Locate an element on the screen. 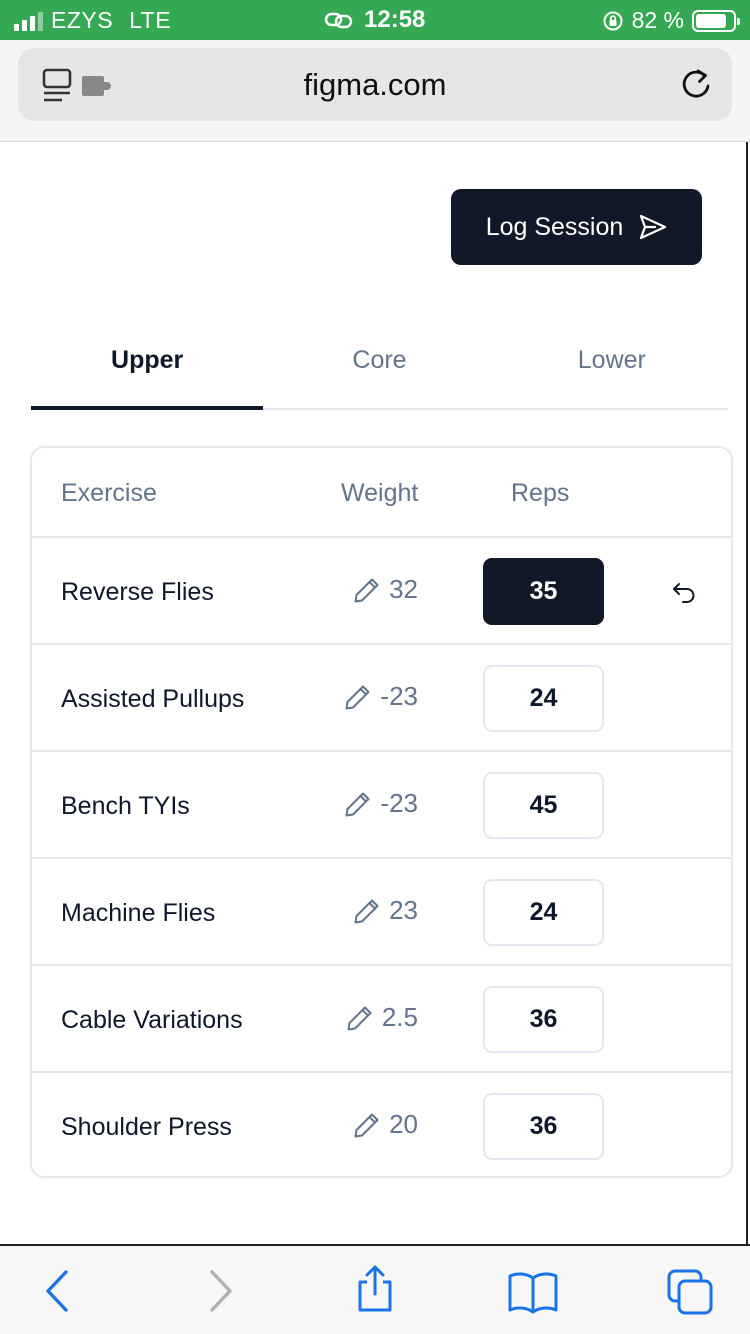 Image resolution: width=750 pixels, height=1334 pixels. weight-value: 32 is located at coordinates (403, 589).